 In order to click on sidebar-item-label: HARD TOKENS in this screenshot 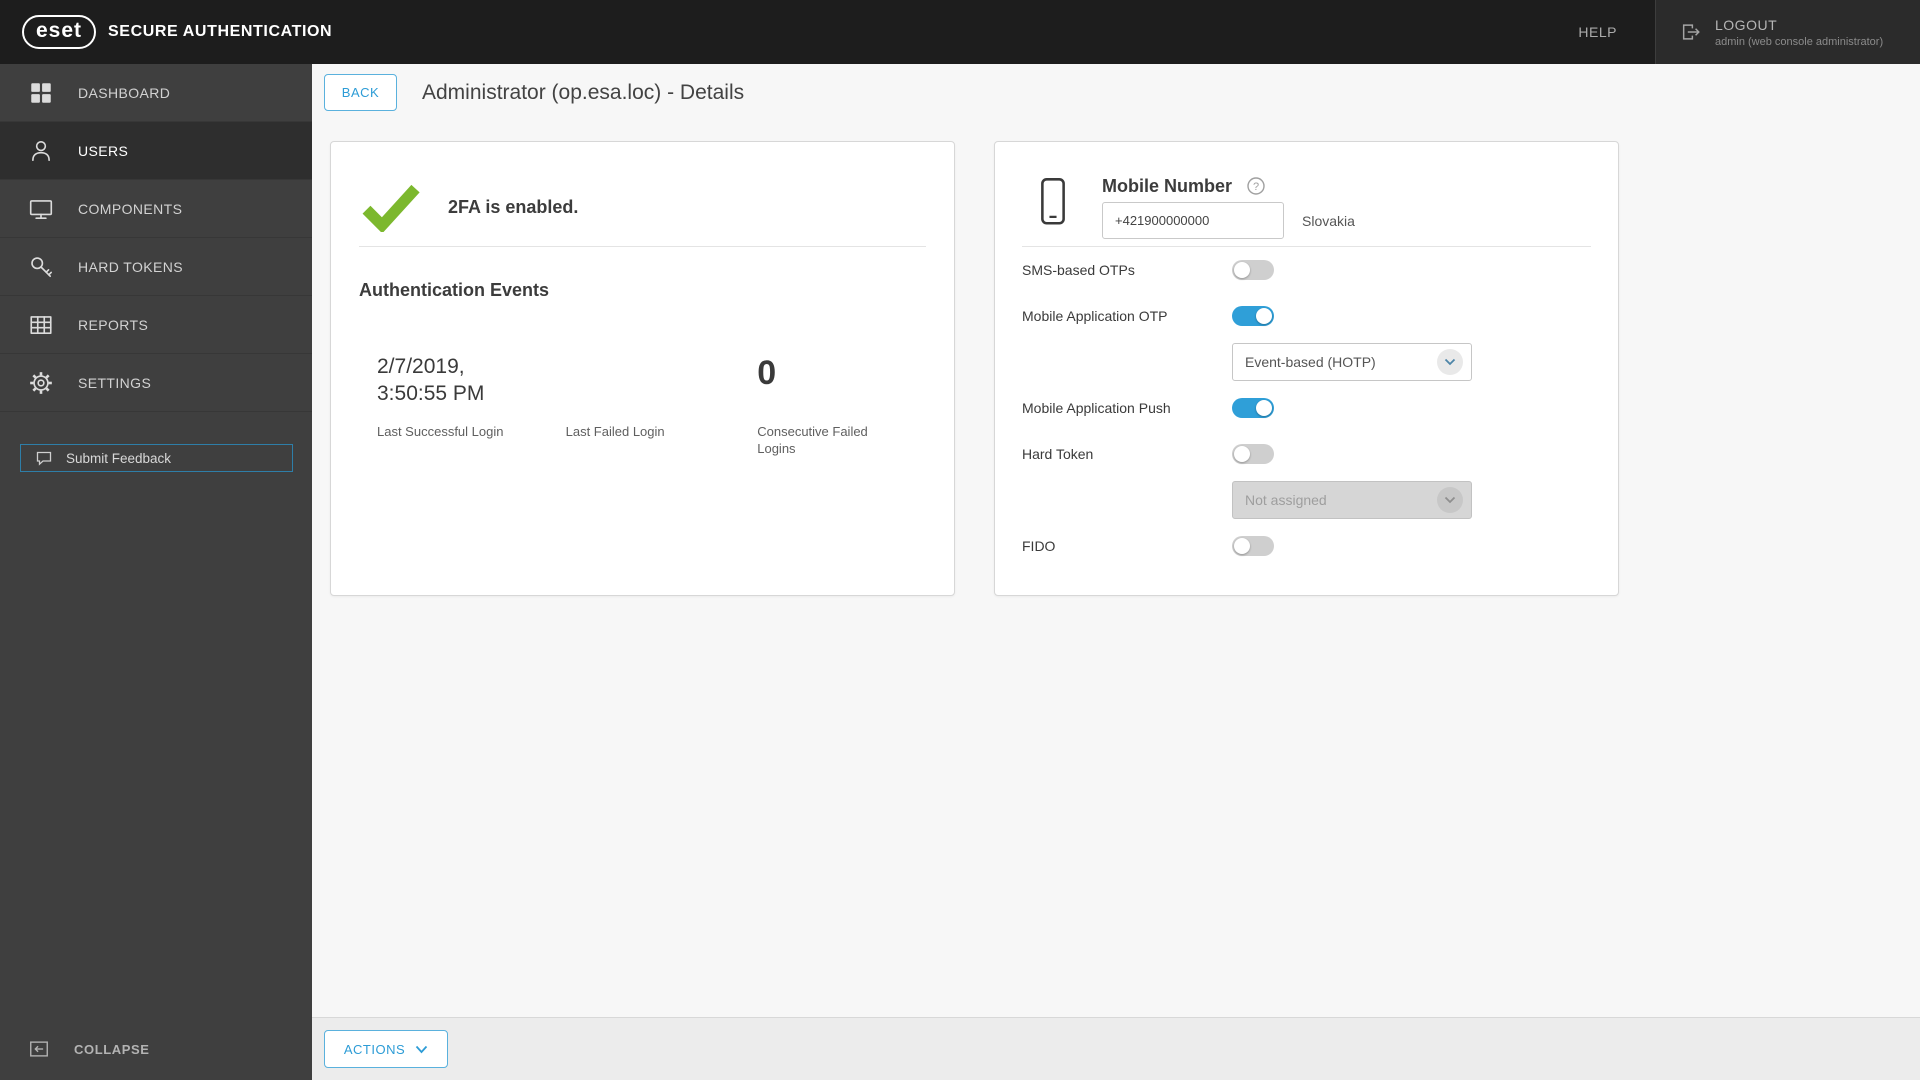, I will do `click(131, 266)`.